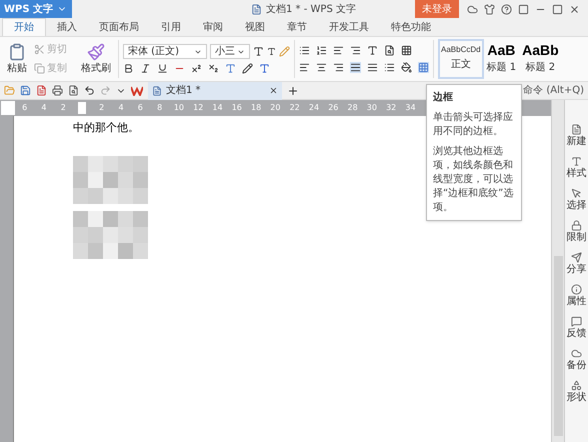 The height and width of the screenshot is (442, 588). What do you see at coordinates (145, 68) in the screenshot?
I see `italic-icon` at bounding box center [145, 68].